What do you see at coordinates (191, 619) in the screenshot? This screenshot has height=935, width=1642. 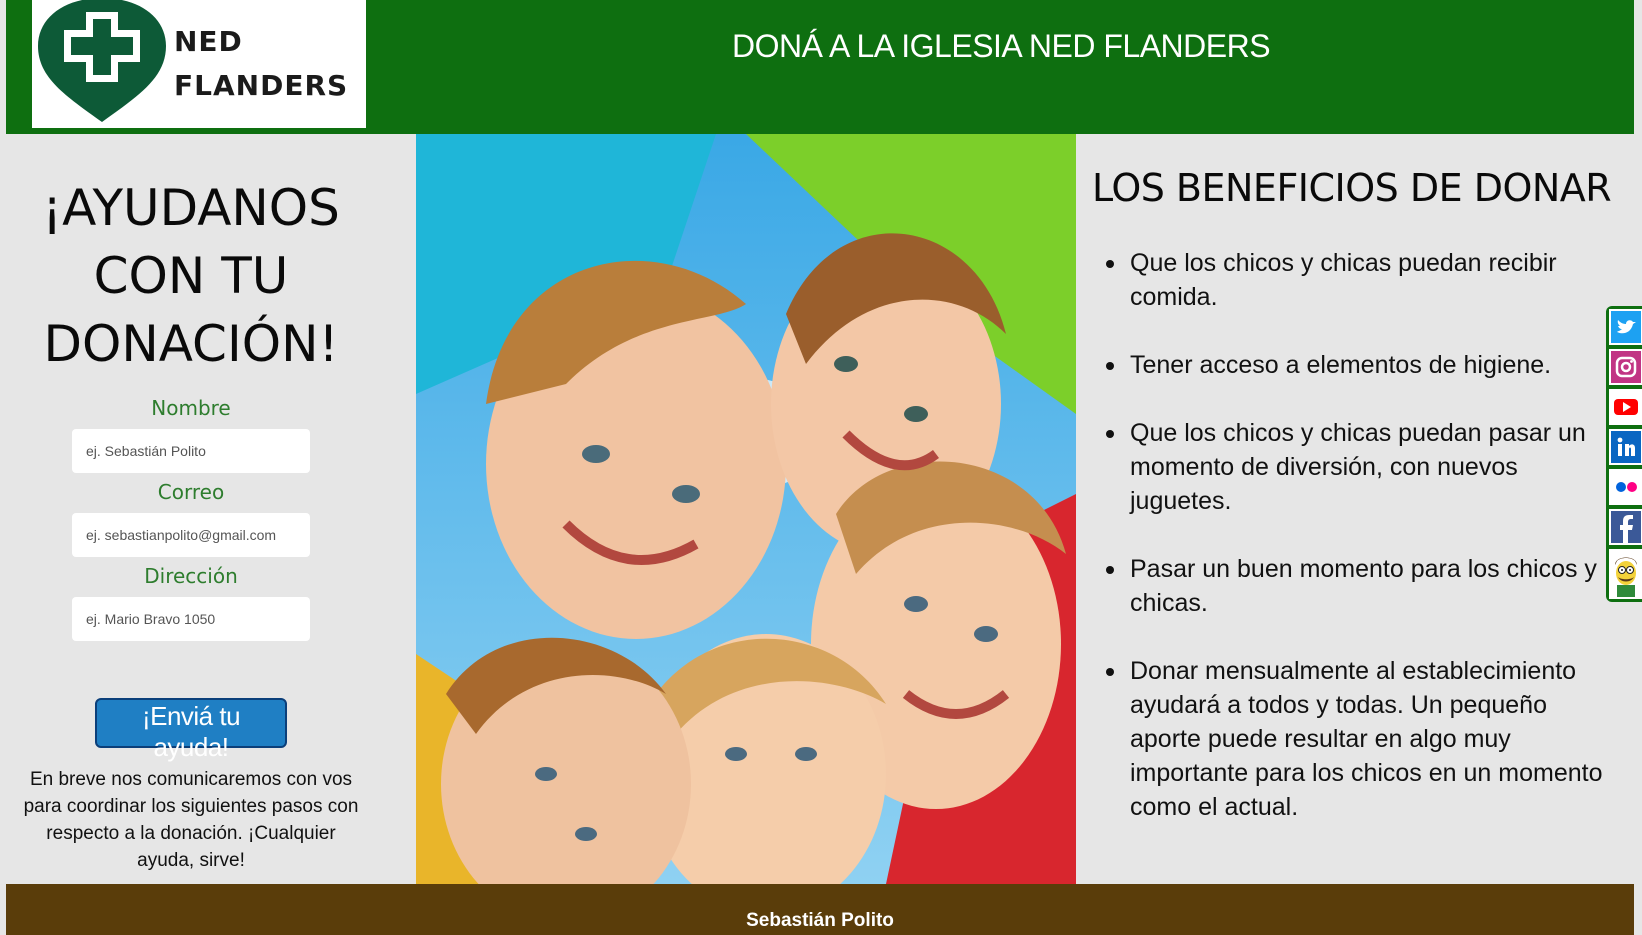 I see `address-input` at bounding box center [191, 619].